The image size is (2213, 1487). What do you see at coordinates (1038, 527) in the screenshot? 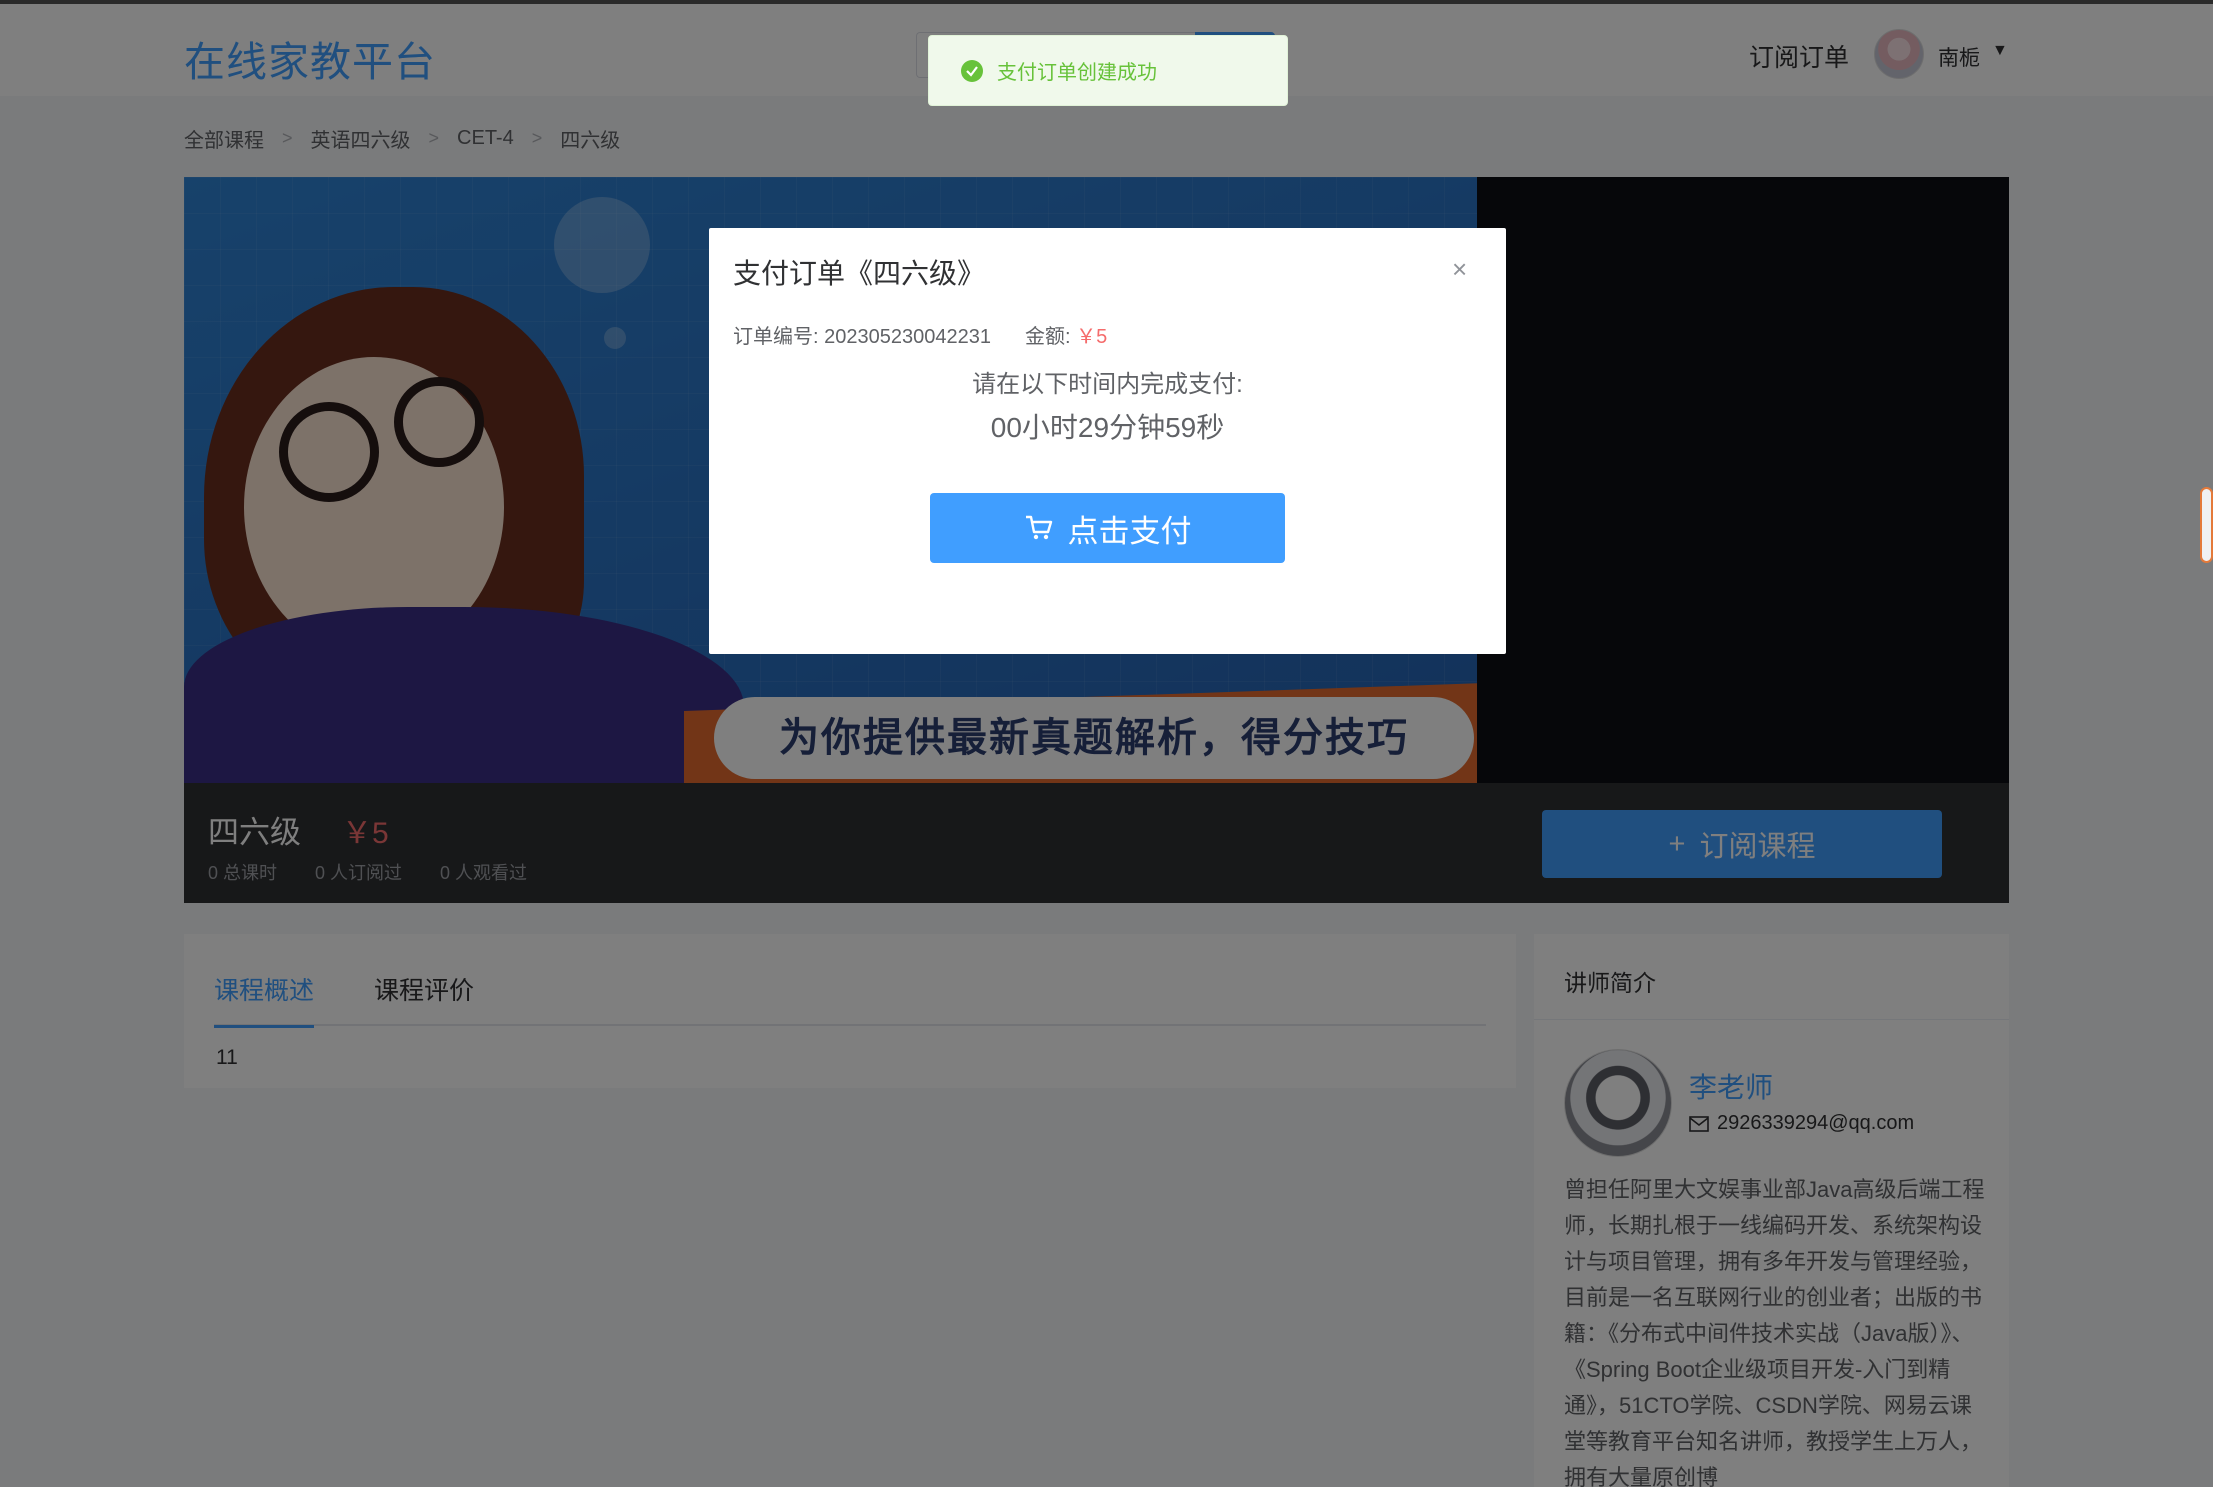
I see `cart-icon` at bounding box center [1038, 527].